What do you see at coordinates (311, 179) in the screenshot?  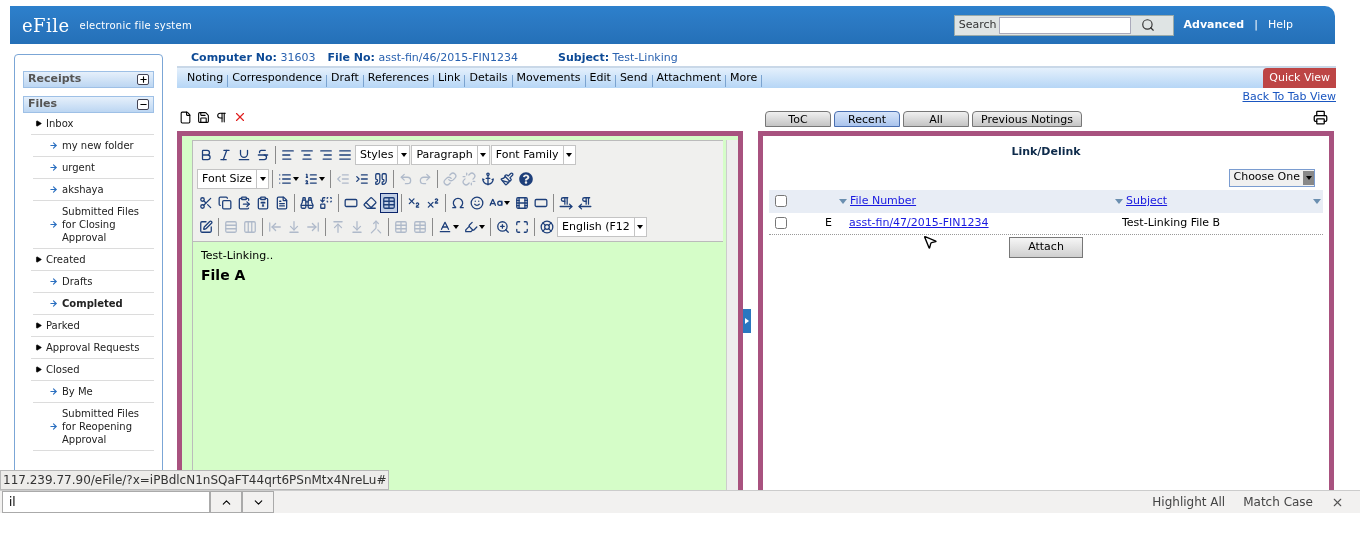 I see `numbered-list-icon` at bounding box center [311, 179].